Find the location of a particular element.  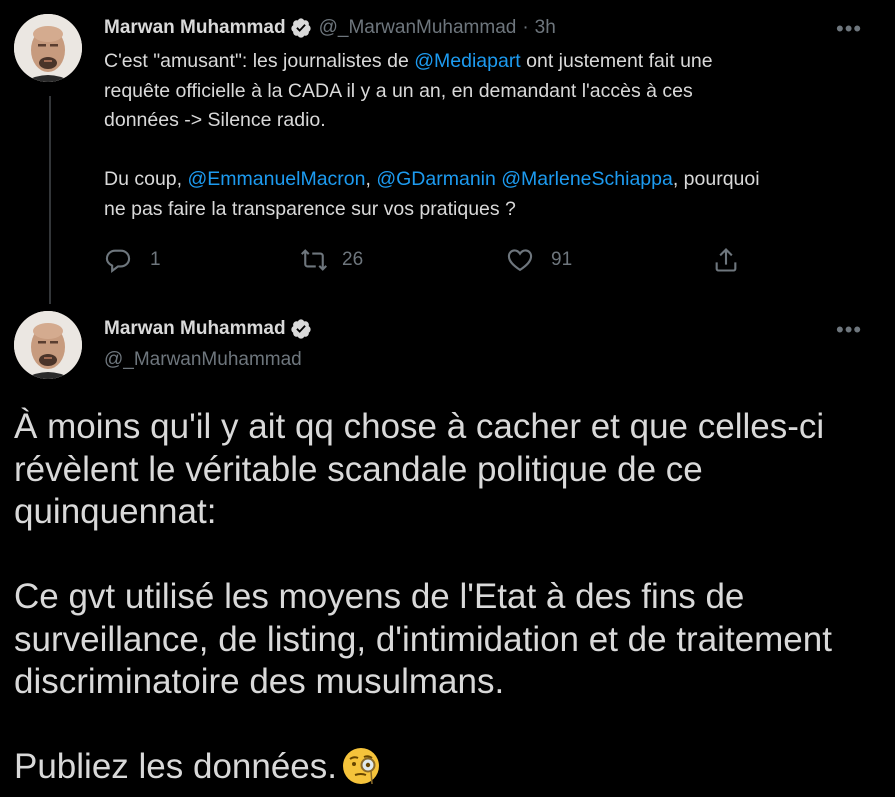

reply-count: 1 is located at coordinates (155, 259).